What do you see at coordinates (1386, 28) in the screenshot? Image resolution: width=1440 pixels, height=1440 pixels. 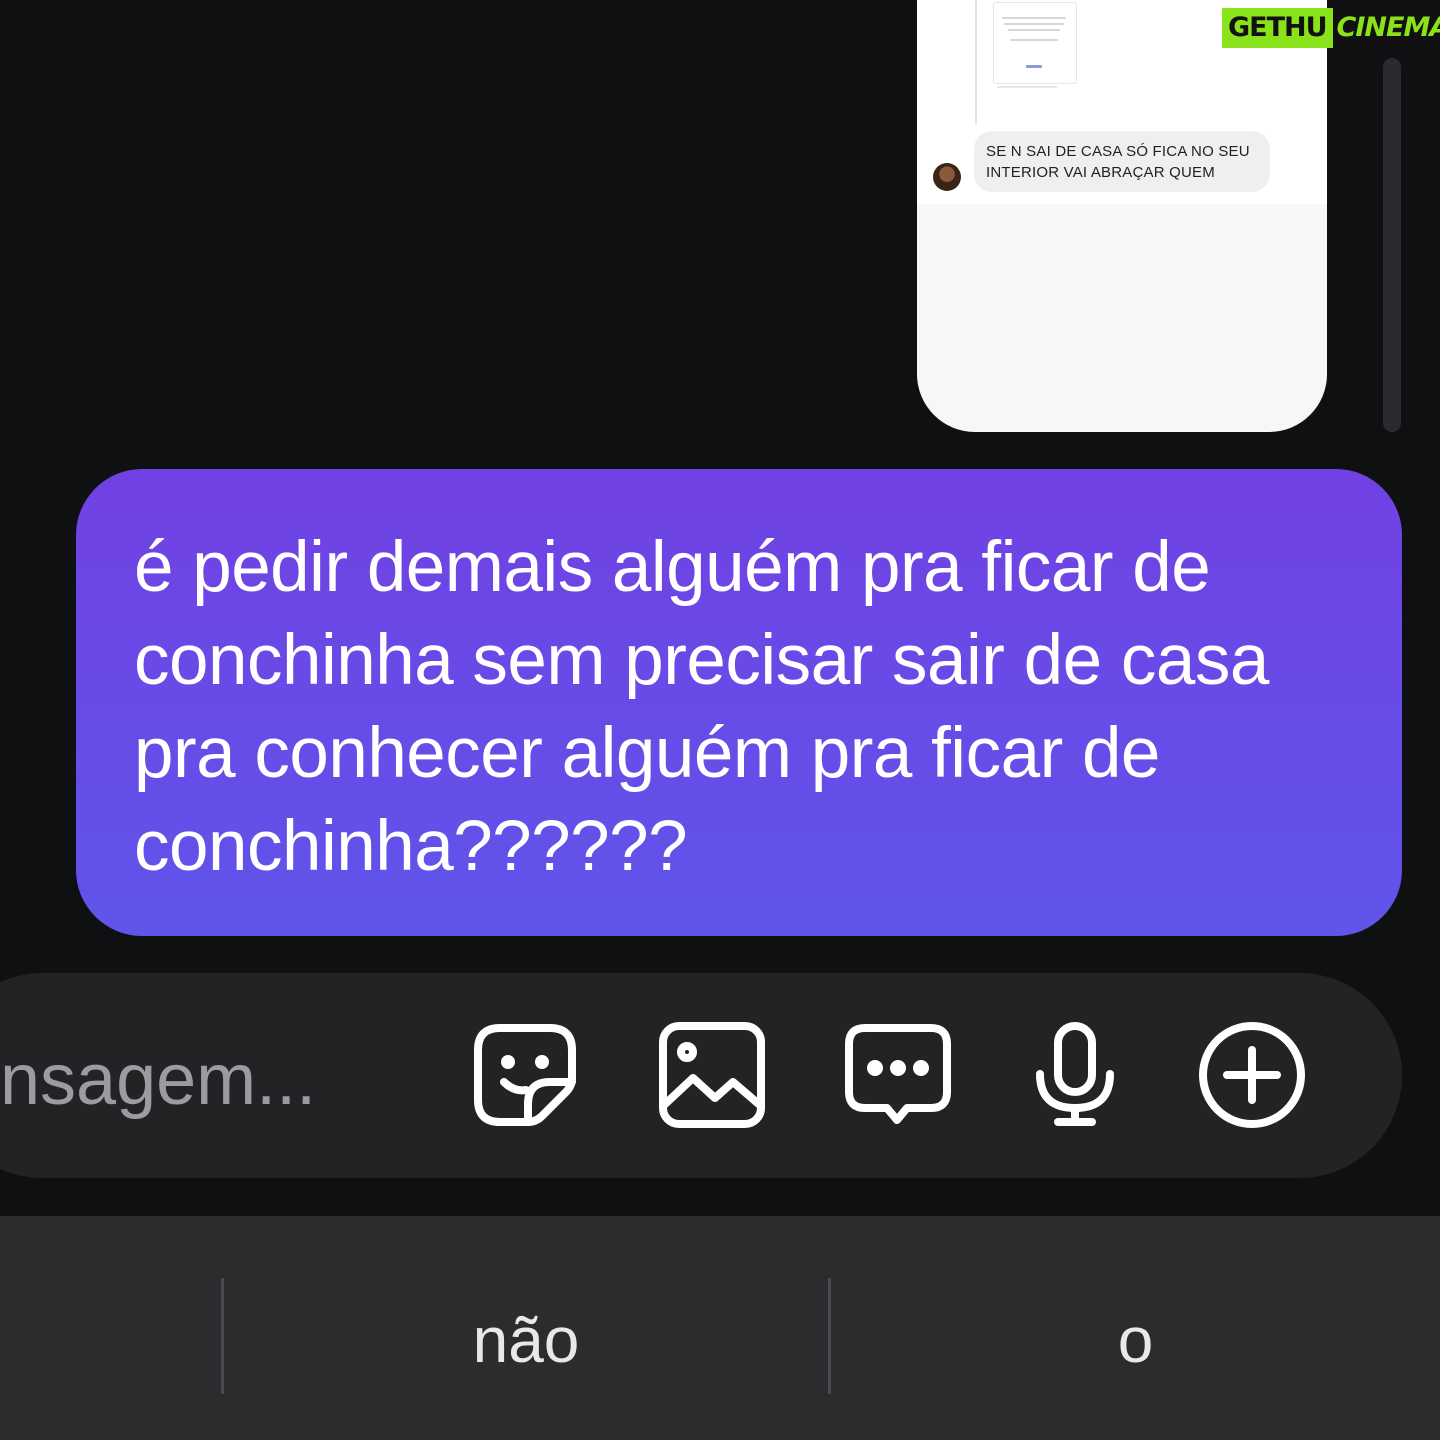 I see `watermark-right-text: CINEMA` at bounding box center [1386, 28].